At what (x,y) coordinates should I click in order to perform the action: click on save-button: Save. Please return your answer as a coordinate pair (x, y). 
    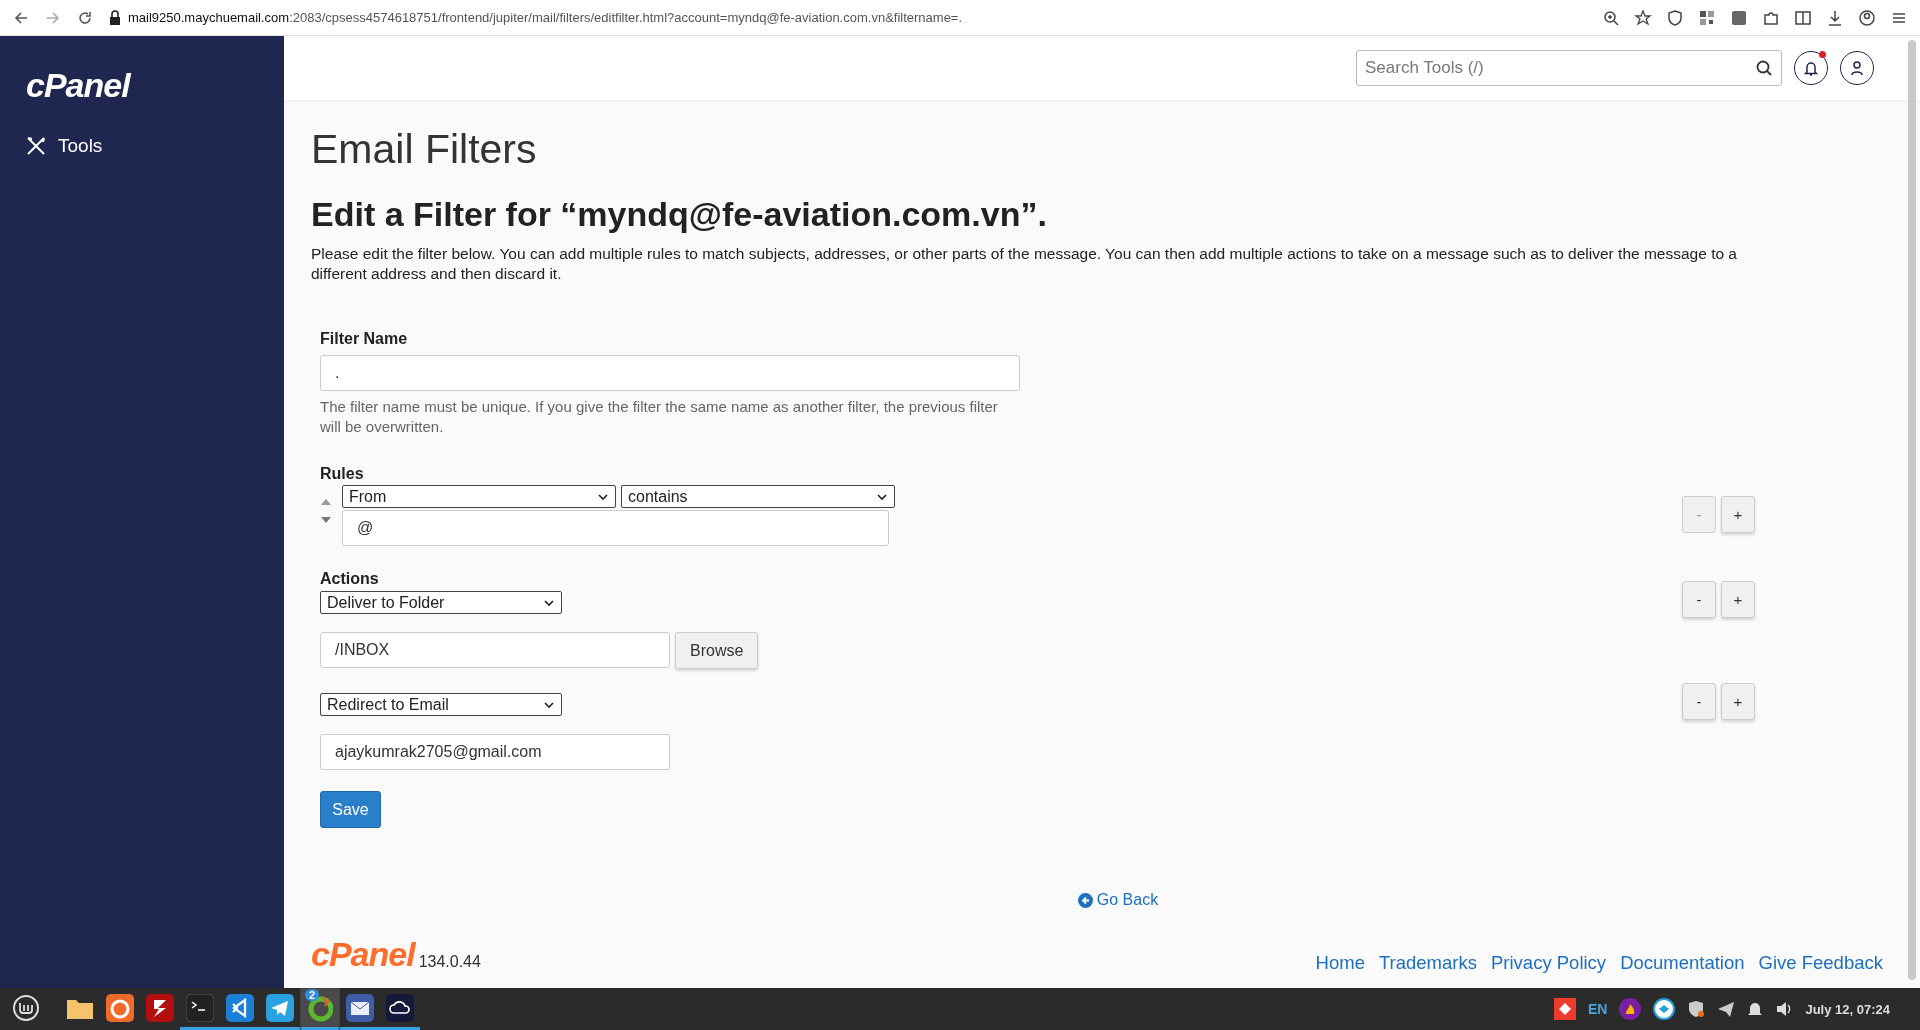
    Looking at the image, I should click on (350, 809).